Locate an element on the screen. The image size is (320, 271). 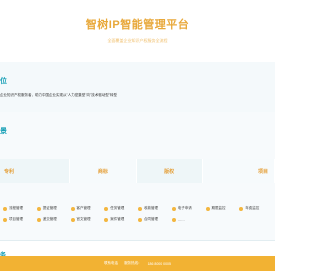
services-heading: 景 is located at coordinates (3, 131).